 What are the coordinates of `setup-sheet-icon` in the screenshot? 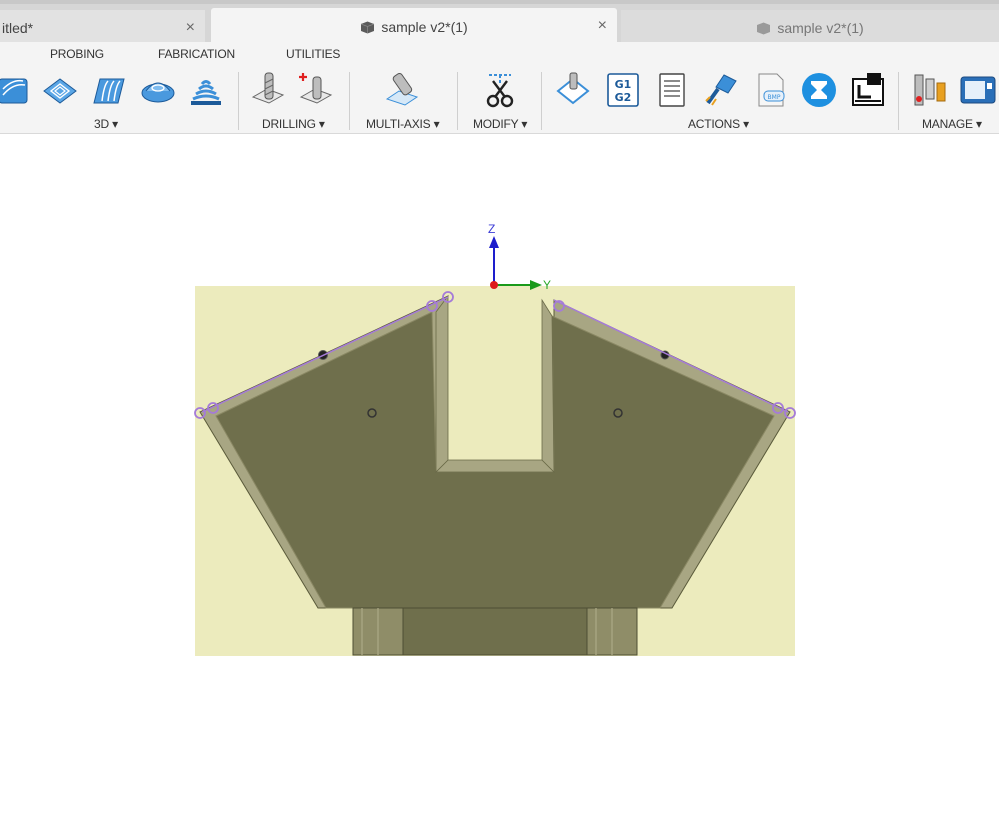 It's located at (672, 90).